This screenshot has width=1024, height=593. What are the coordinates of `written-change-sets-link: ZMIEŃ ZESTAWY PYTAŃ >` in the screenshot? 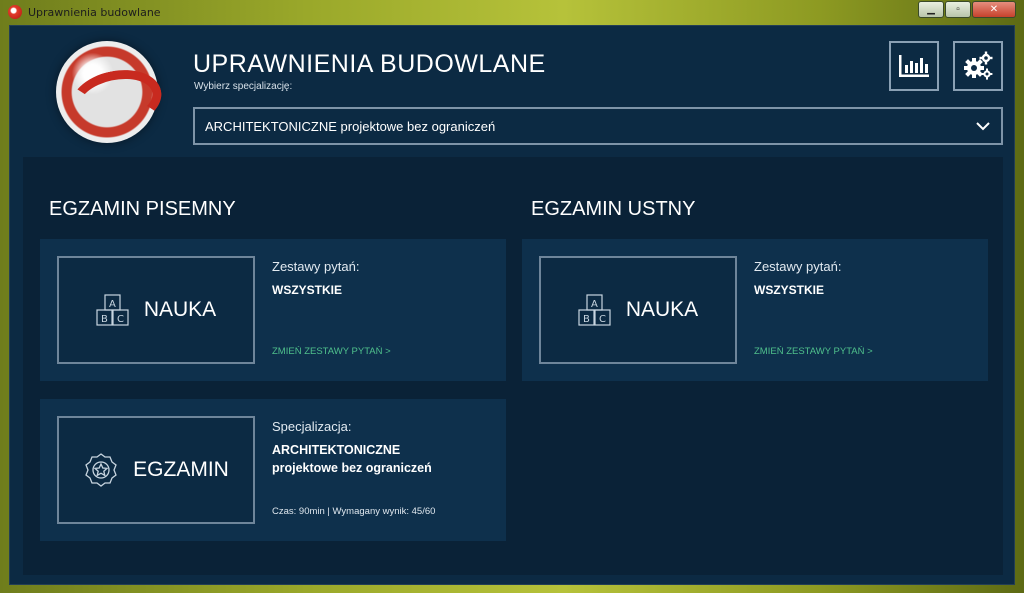 It's located at (331, 351).